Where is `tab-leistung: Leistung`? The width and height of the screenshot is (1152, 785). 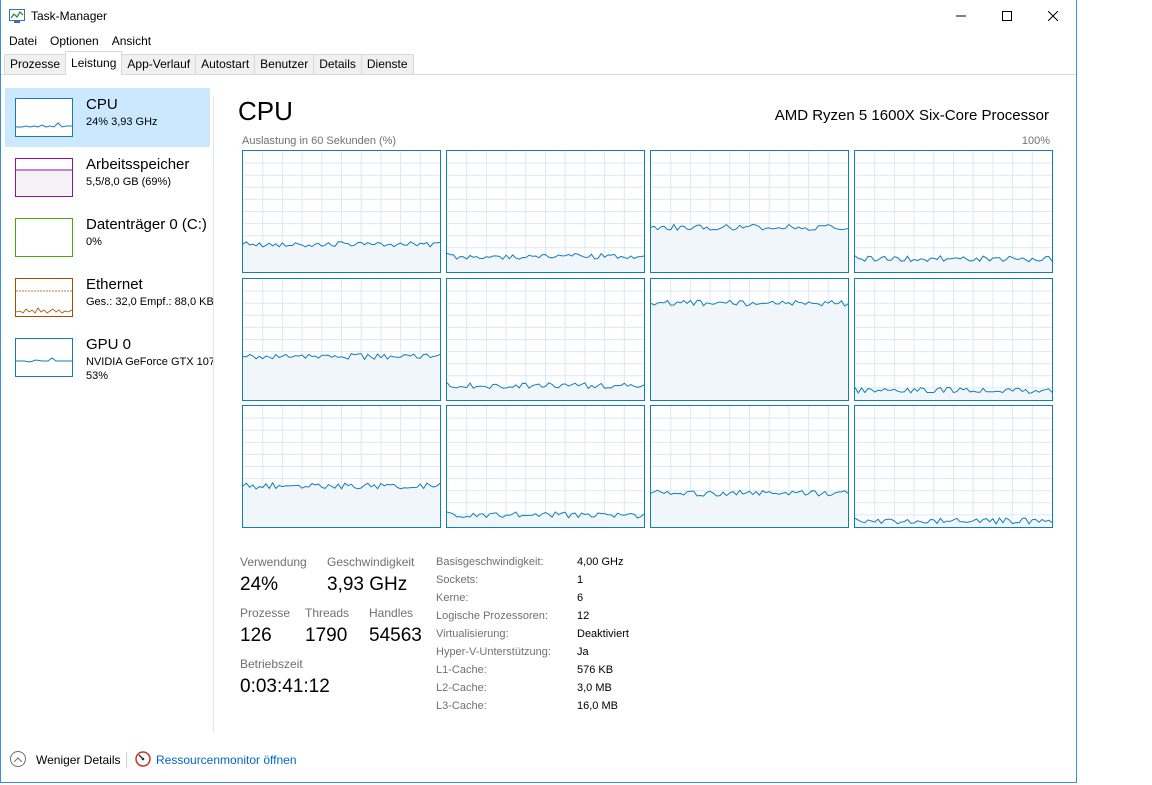 tab-leistung: Leistung is located at coordinates (94, 63).